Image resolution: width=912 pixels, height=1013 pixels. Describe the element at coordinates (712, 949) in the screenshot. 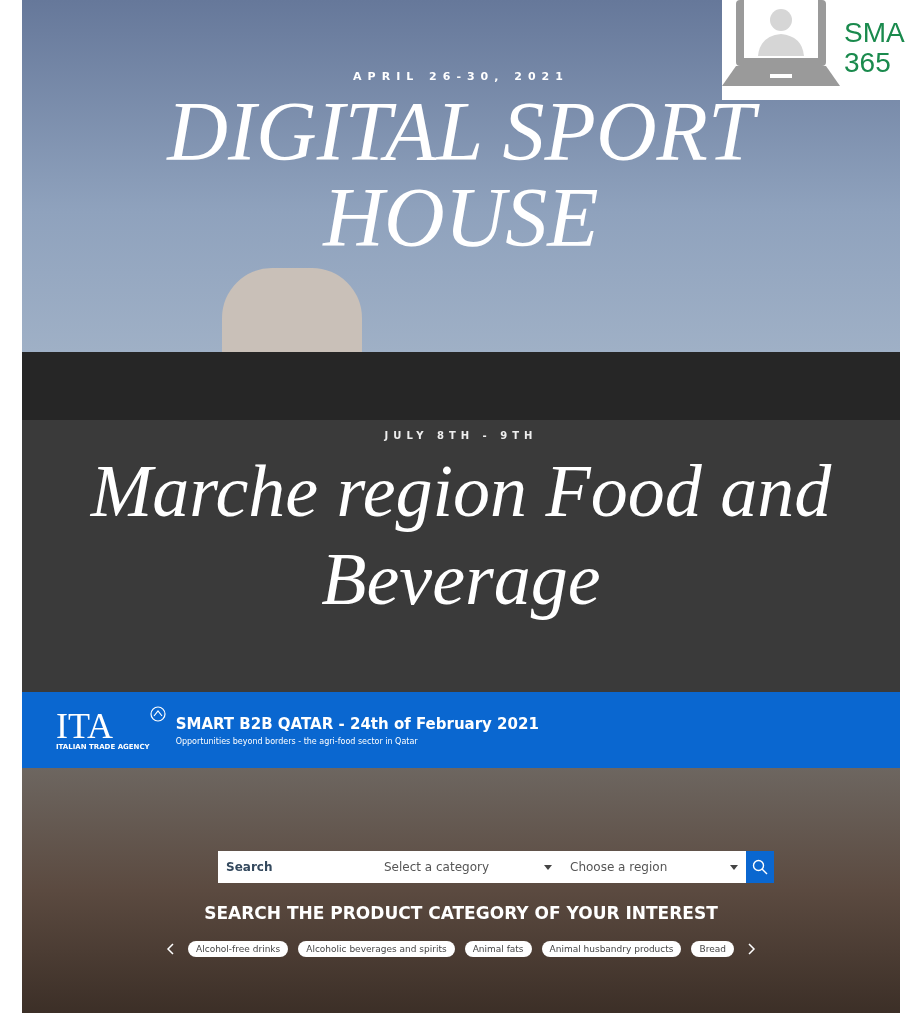

I see `category-chip: Bread` at that location.